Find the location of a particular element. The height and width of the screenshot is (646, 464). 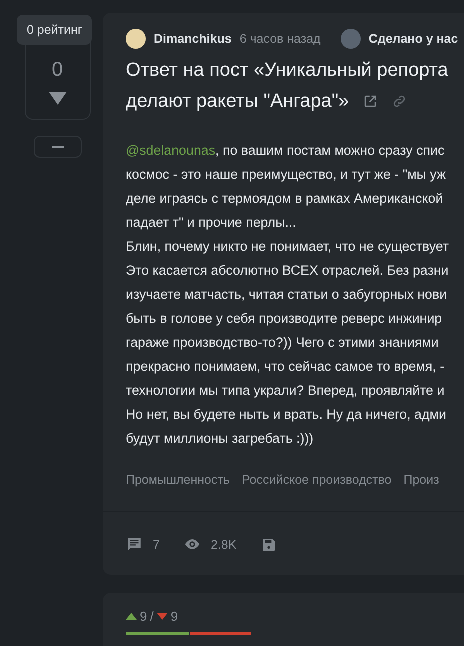

upvote-count: 9 is located at coordinates (144, 616).